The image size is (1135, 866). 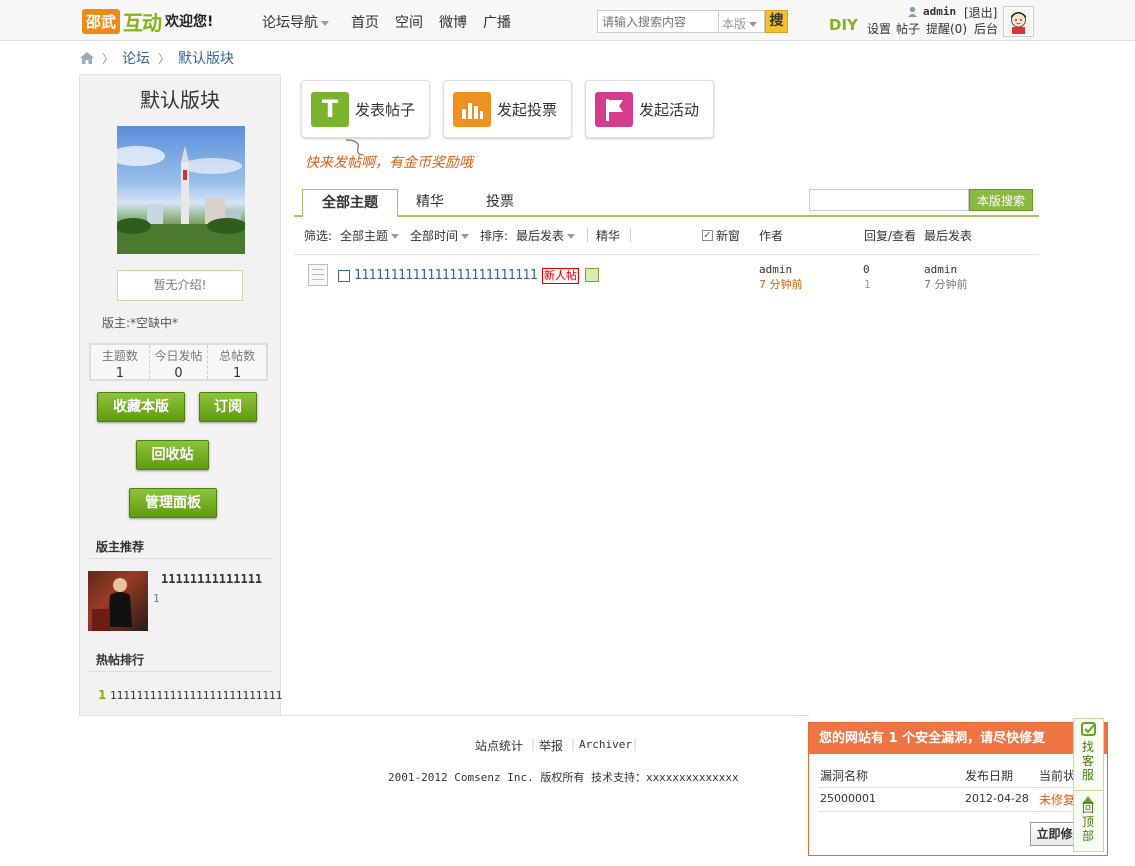 I want to click on forum-image, so click(x=181, y=190).